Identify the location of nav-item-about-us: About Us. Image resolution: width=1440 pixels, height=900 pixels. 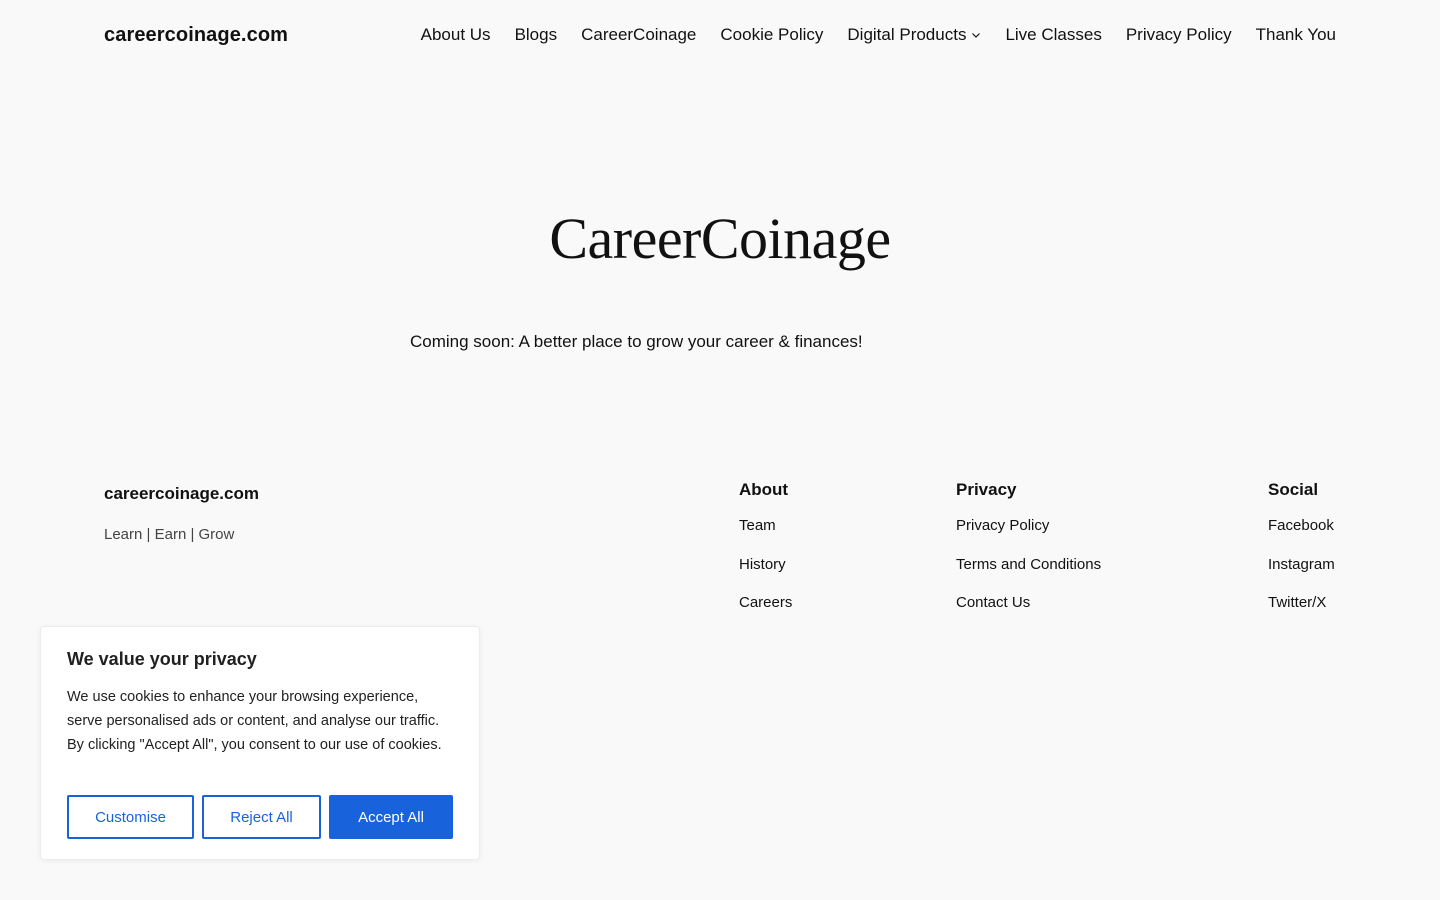
(456, 35).